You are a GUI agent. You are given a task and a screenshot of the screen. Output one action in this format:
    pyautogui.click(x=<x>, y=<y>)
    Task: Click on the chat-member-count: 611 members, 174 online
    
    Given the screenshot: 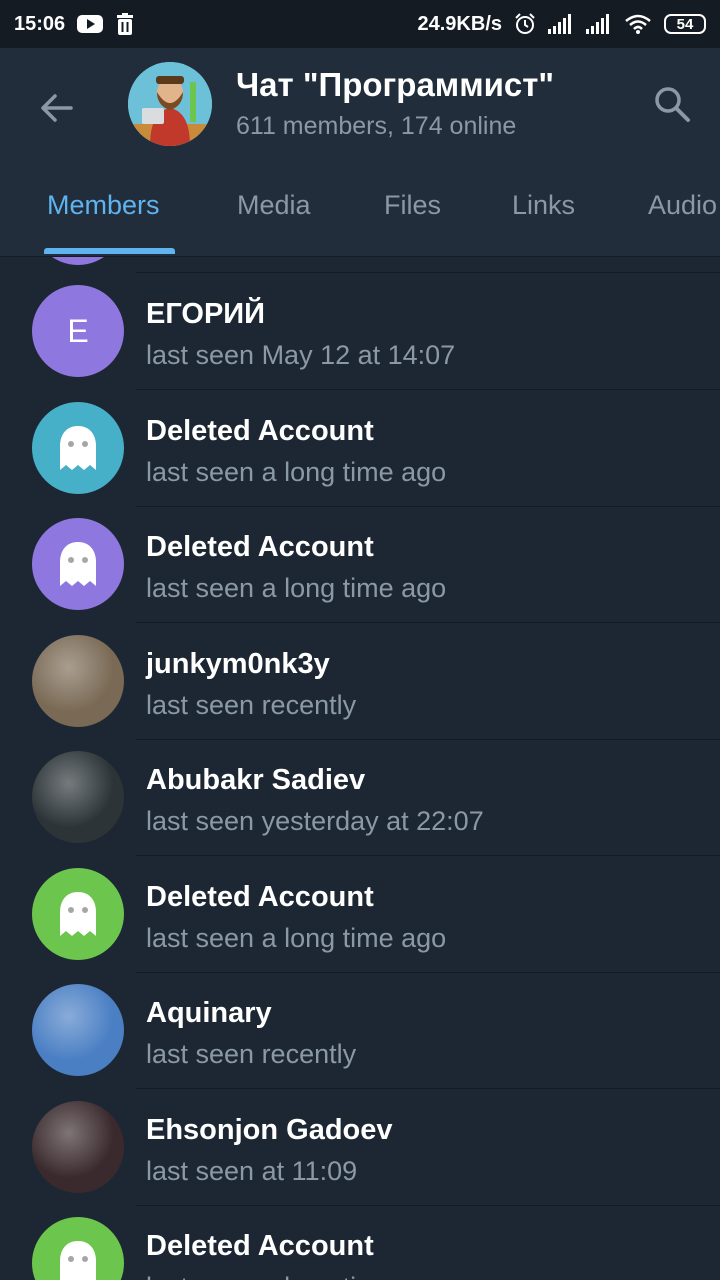 What is the action you would take?
    pyautogui.click(x=376, y=126)
    